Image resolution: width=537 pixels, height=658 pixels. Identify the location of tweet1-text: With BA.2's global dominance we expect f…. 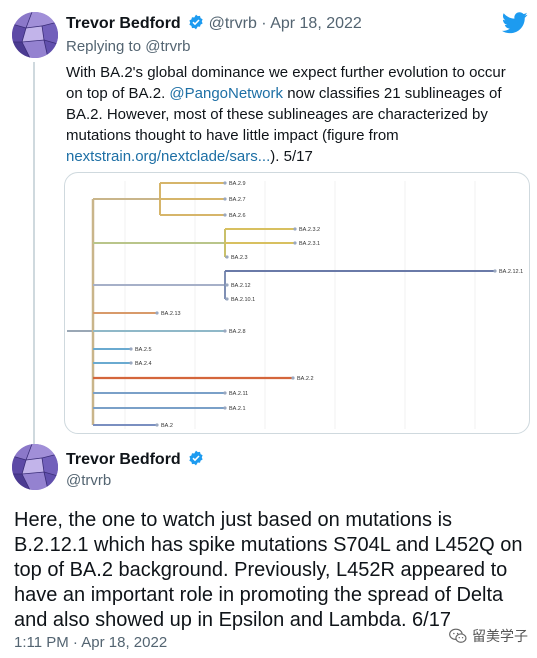
(291, 114).